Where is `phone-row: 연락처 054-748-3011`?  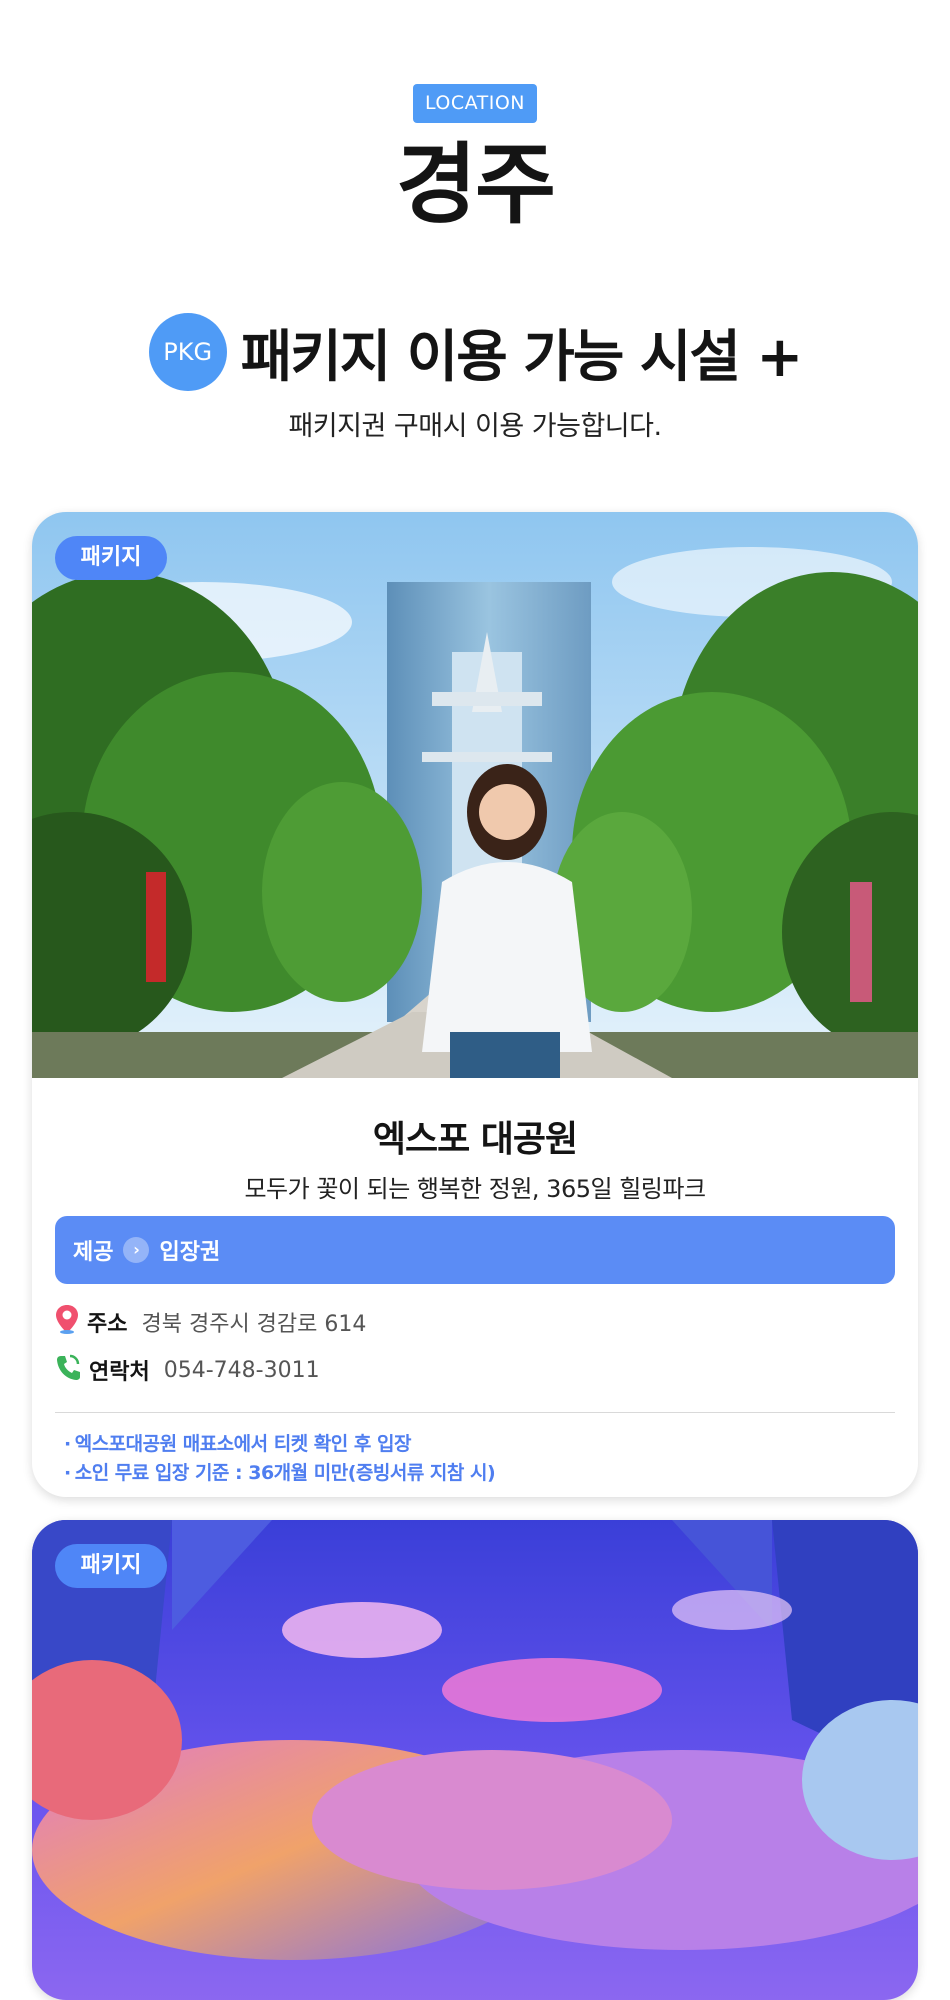
phone-row: 연락처 054-748-3011 is located at coordinates (187, 1370).